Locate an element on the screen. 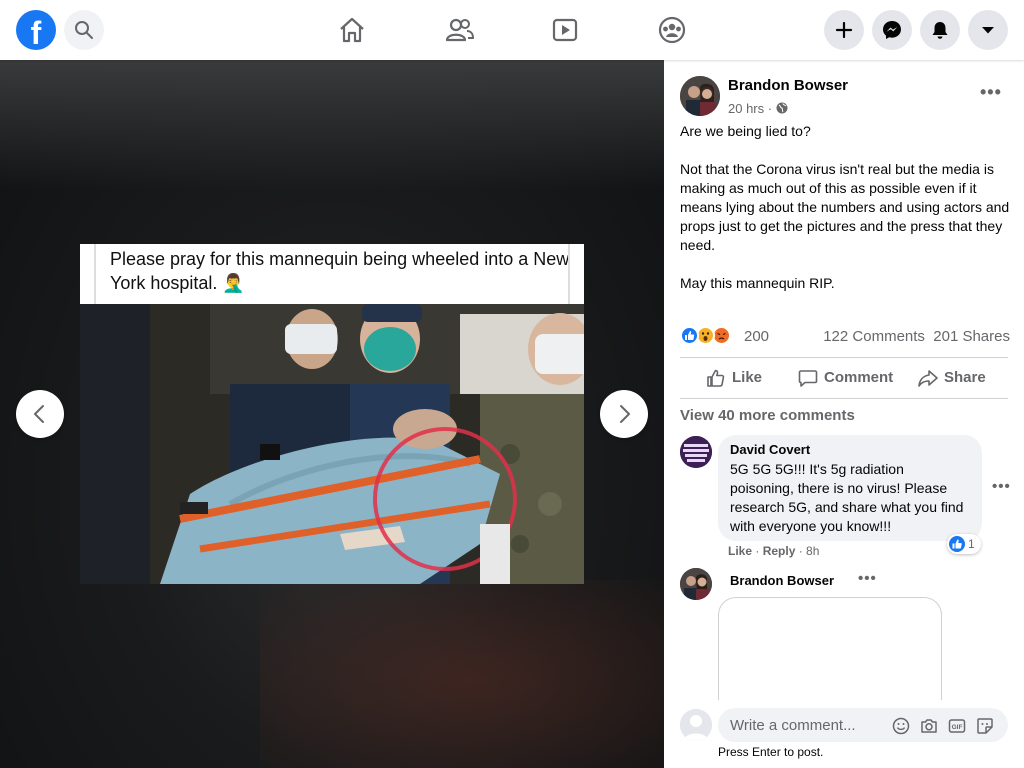 This screenshot has height=768, width=1024. messenger-button is located at coordinates (892, 30).